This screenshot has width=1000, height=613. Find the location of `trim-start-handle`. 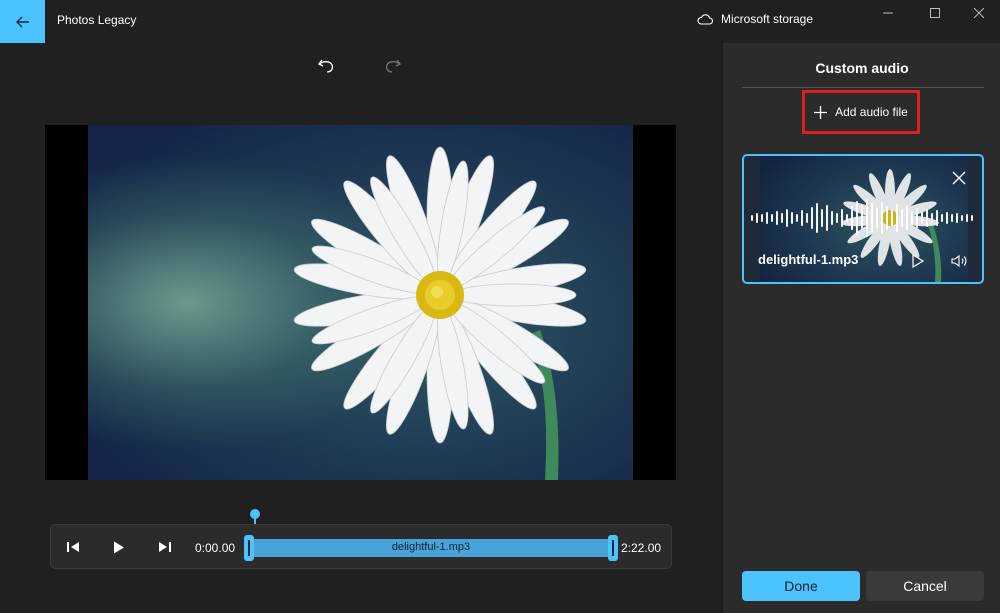

trim-start-handle is located at coordinates (249, 548).